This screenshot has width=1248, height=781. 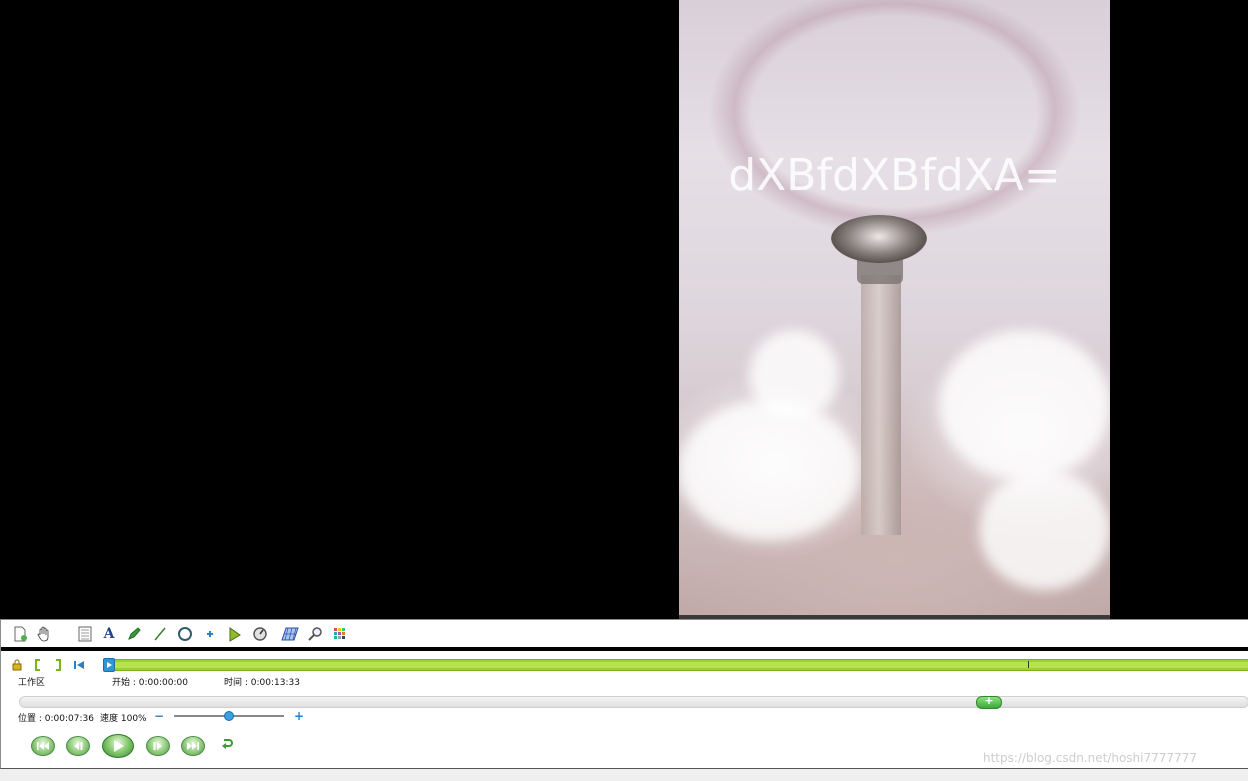 I want to click on hand-icon, so click(x=44, y=634).